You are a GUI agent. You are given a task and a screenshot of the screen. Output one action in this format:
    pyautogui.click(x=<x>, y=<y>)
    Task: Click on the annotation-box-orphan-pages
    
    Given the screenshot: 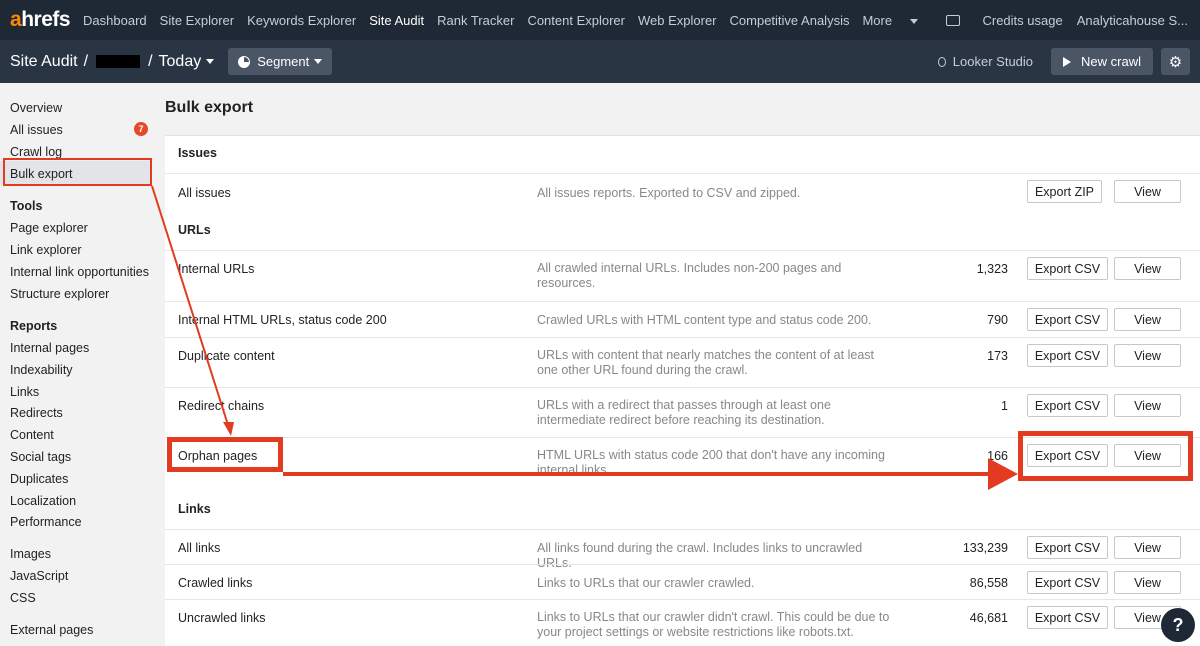 What is the action you would take?
    pyautogui.click(x=225, y=454)
    